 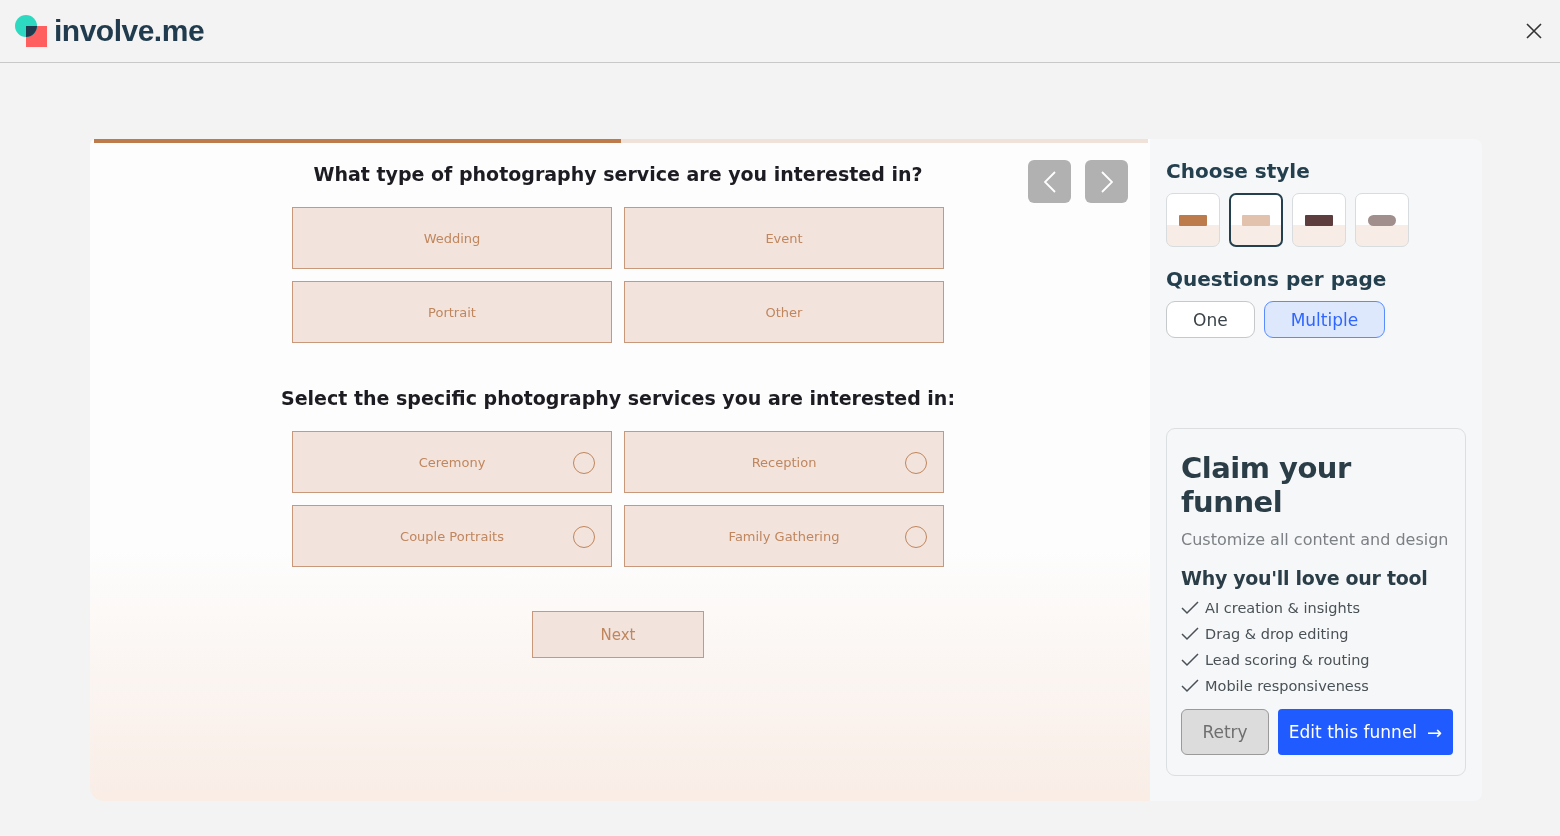 I want to click on logo-icon, so click(x=31, y=31).